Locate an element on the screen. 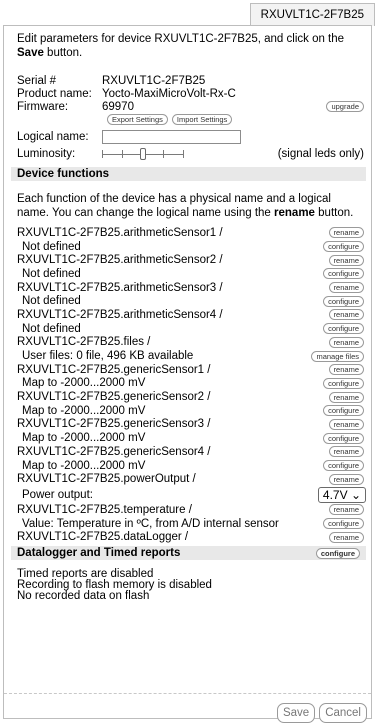  product-row: Product name: Yocto-MaxiMicroVolt-Rx-C is located at coordinates (190, 93).